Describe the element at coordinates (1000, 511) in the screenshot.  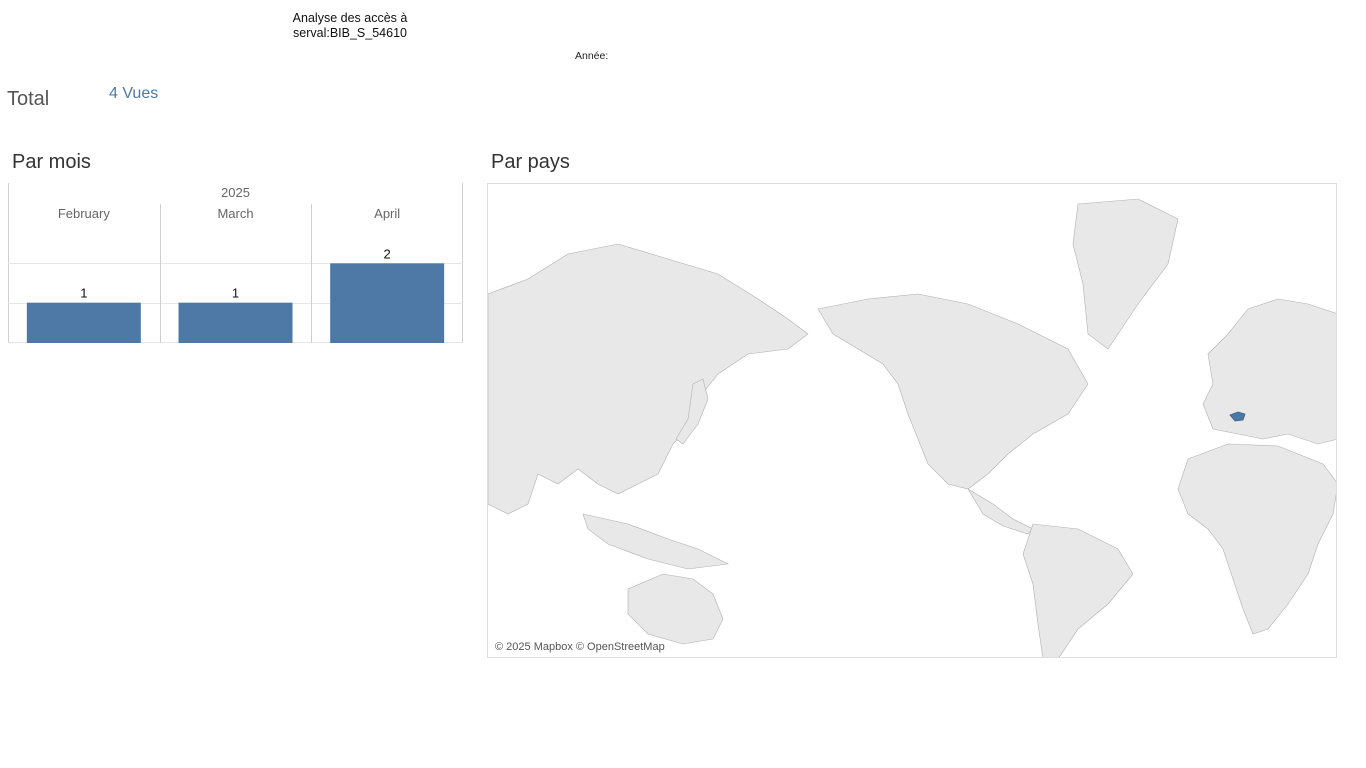
I see `map-land-central-america` at that location.